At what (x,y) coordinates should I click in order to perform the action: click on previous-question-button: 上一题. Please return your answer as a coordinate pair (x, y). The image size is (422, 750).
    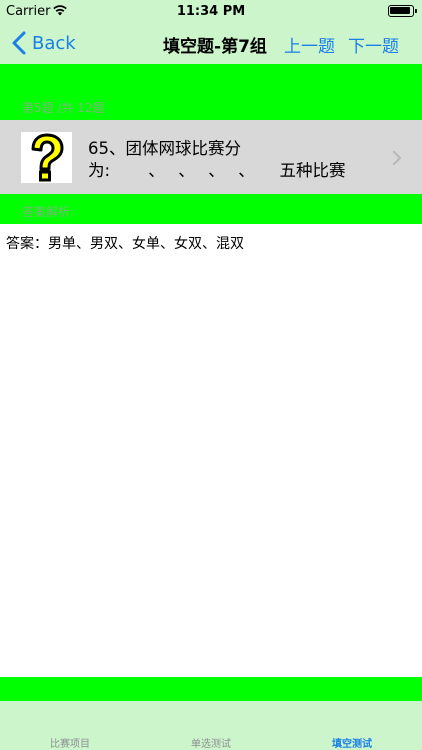
    Looking at the image, I should click on (309, 44).